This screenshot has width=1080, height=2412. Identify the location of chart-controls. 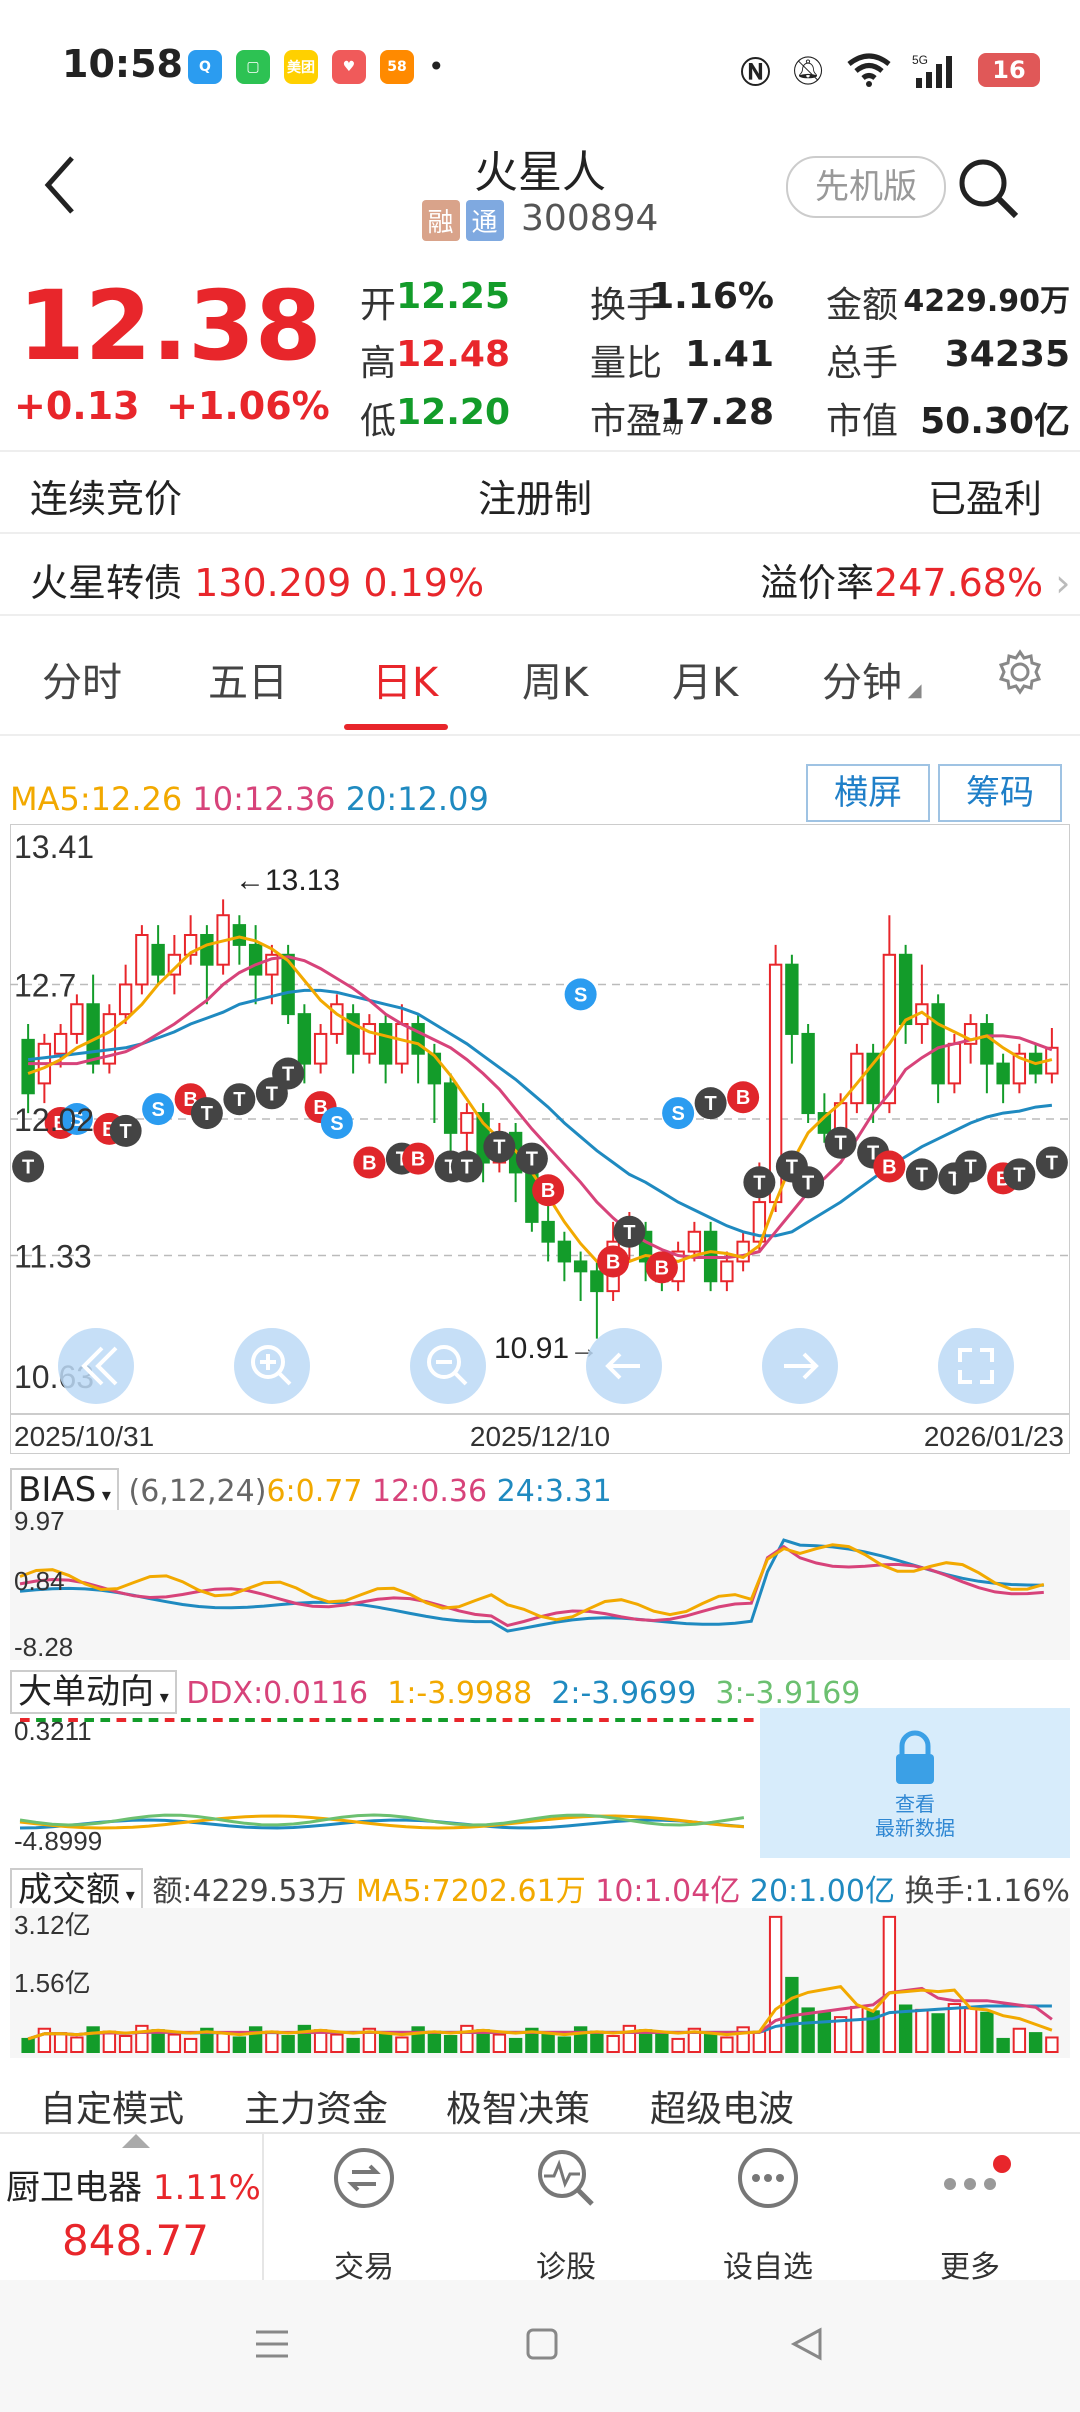
(536, 1366).